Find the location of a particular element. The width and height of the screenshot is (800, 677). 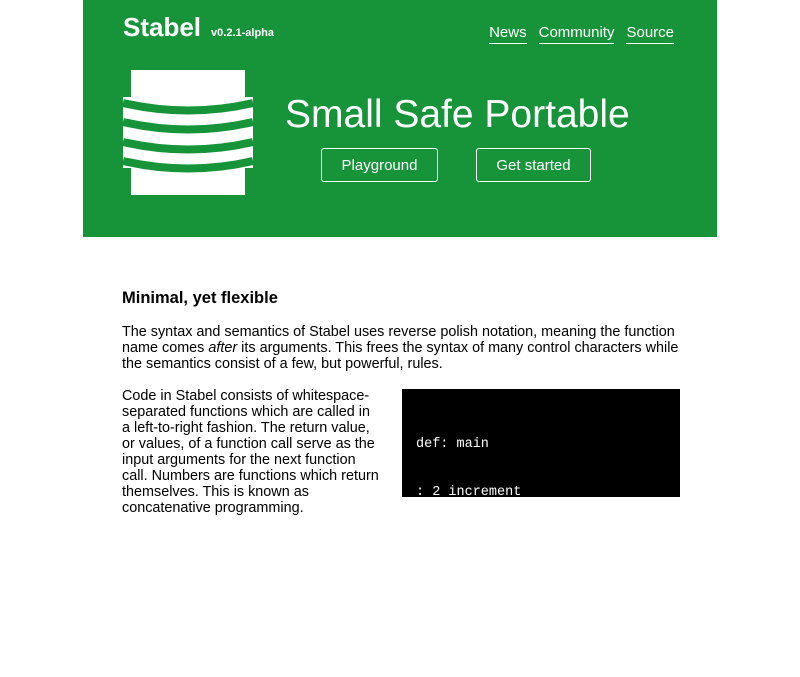

version-label: v0.2.1-alpha is located at coordinates (243, 33).